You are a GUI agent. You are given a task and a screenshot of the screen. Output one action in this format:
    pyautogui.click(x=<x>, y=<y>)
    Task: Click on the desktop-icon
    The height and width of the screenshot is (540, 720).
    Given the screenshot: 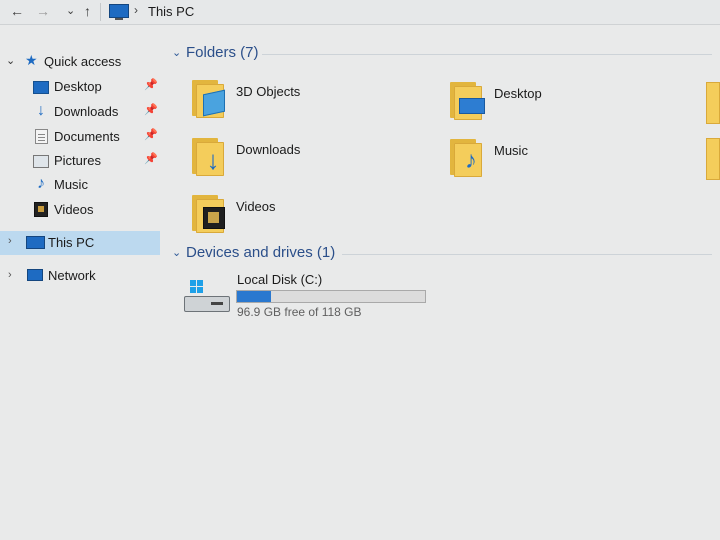 What is the action you would take?
    pyautogui.click(x=41, y=87)
    